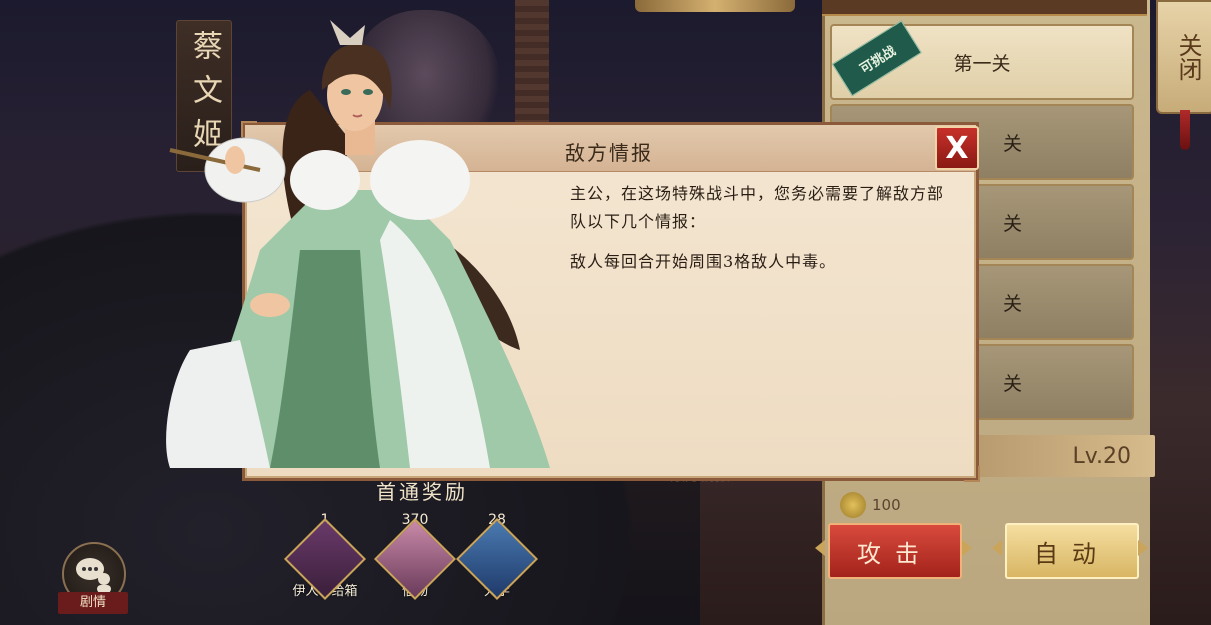 The height and width of the screenshot is (625, 1211). Describe the element at coordinates (325, 556) in the screenshot. I see `reward-item: 1 伊人补给箱` at that location.